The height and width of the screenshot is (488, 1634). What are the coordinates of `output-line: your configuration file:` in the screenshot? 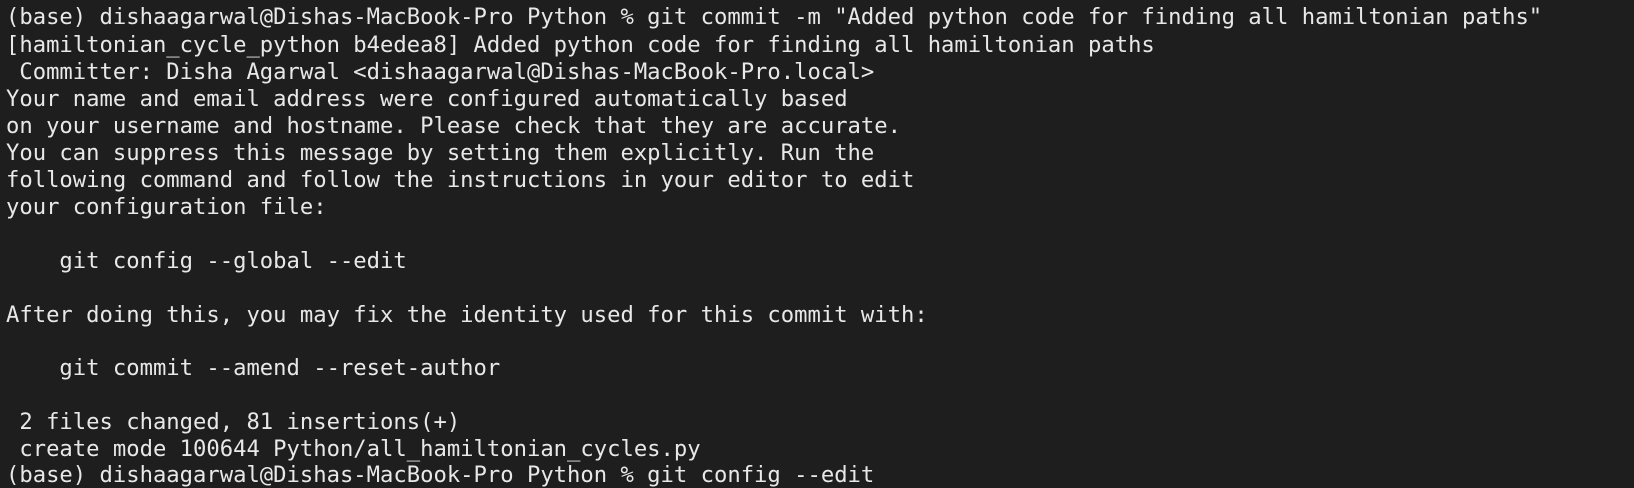 It's located at (166, 207).